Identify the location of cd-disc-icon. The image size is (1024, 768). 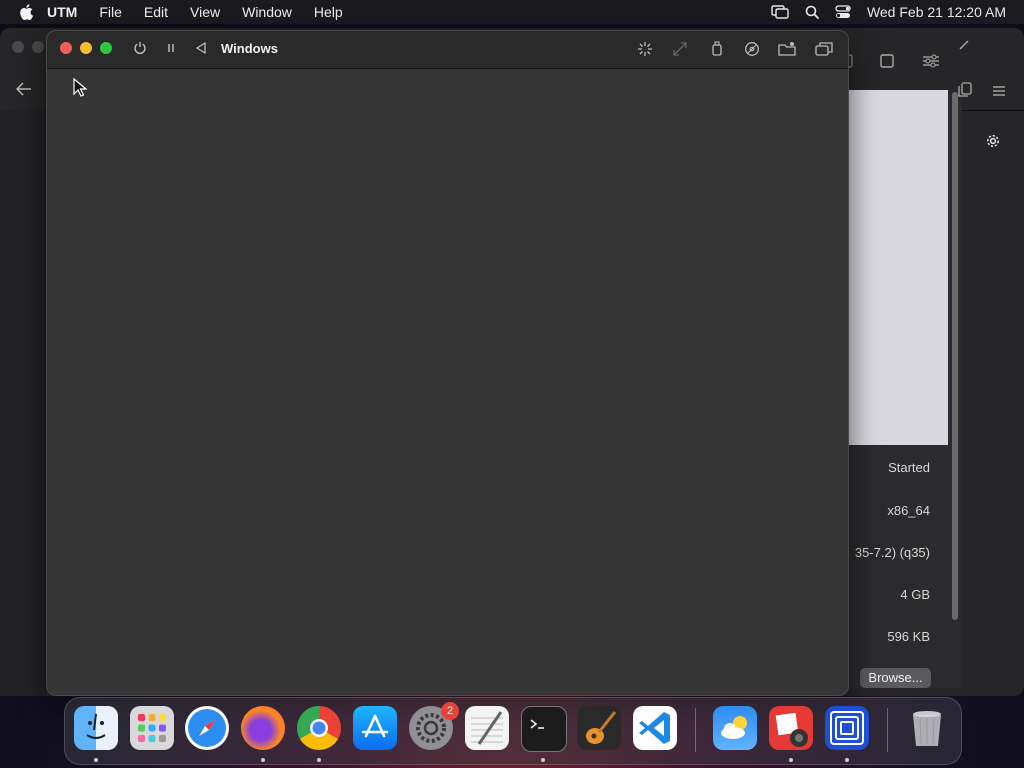
(752, 51).